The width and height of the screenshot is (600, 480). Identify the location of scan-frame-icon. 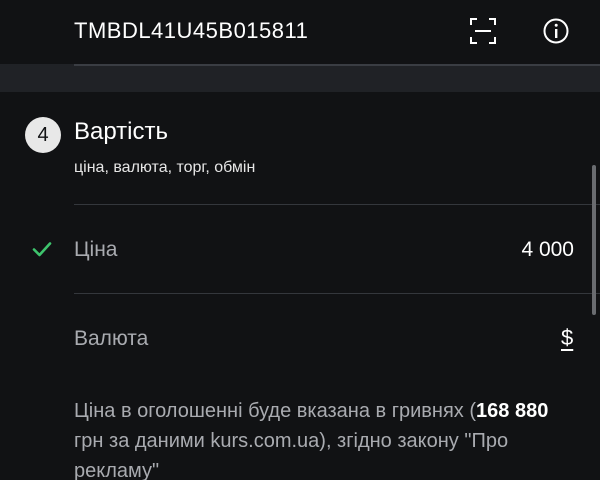
(483, 31).